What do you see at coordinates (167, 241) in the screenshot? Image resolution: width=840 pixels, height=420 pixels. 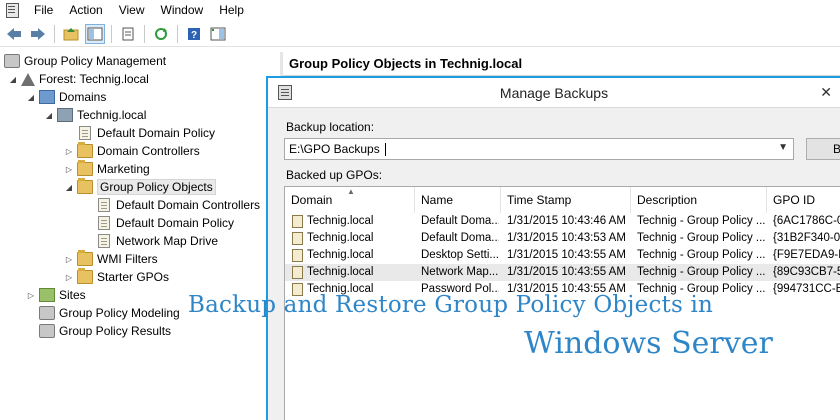 I see `tree-node-label: Network Map Drive` at bounding box center [167, 241].